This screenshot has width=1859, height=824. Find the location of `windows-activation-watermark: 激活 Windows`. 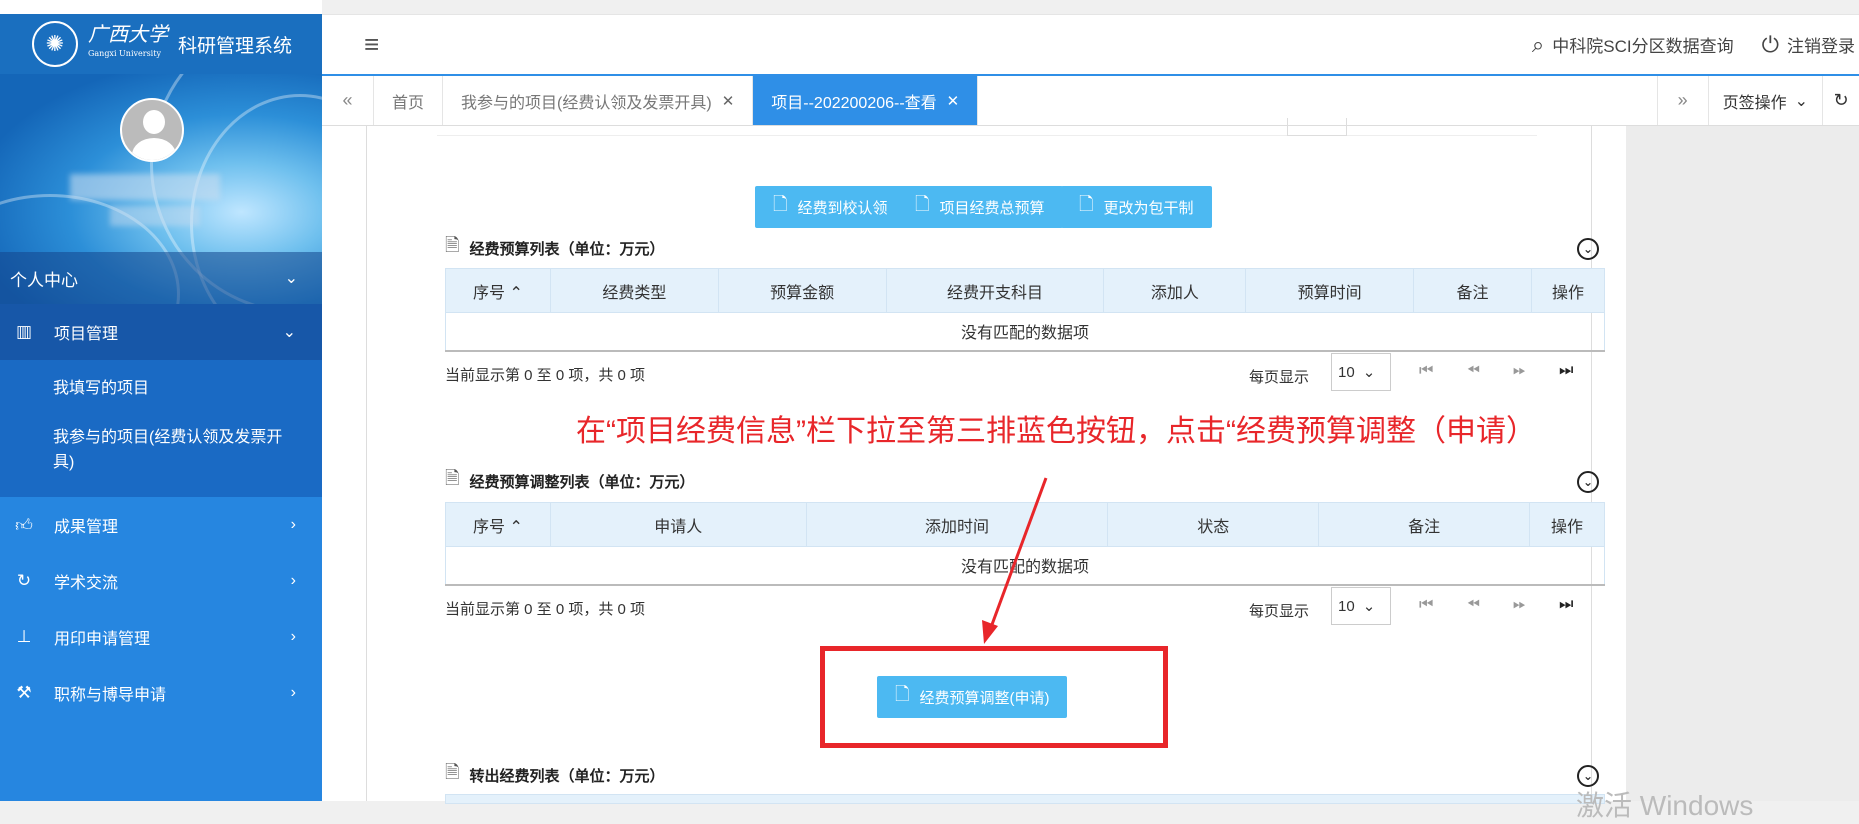

windows-activation-watermark: 激活 Windows is located at coordinates (1665, 805).